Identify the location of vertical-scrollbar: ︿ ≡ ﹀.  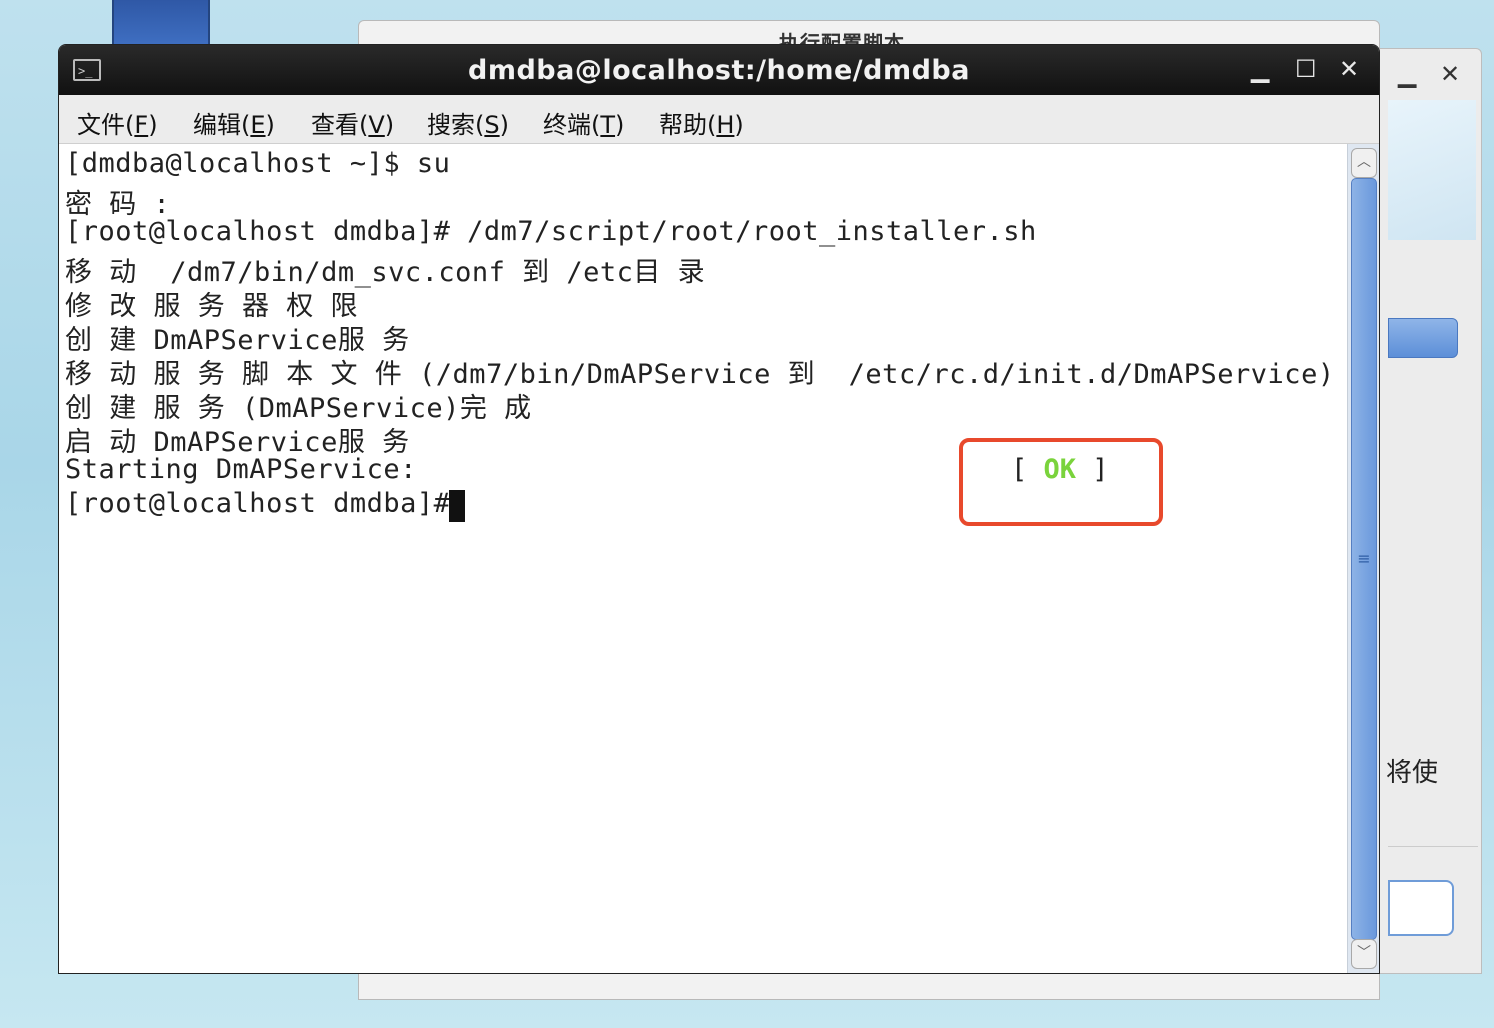
(1363, 558).